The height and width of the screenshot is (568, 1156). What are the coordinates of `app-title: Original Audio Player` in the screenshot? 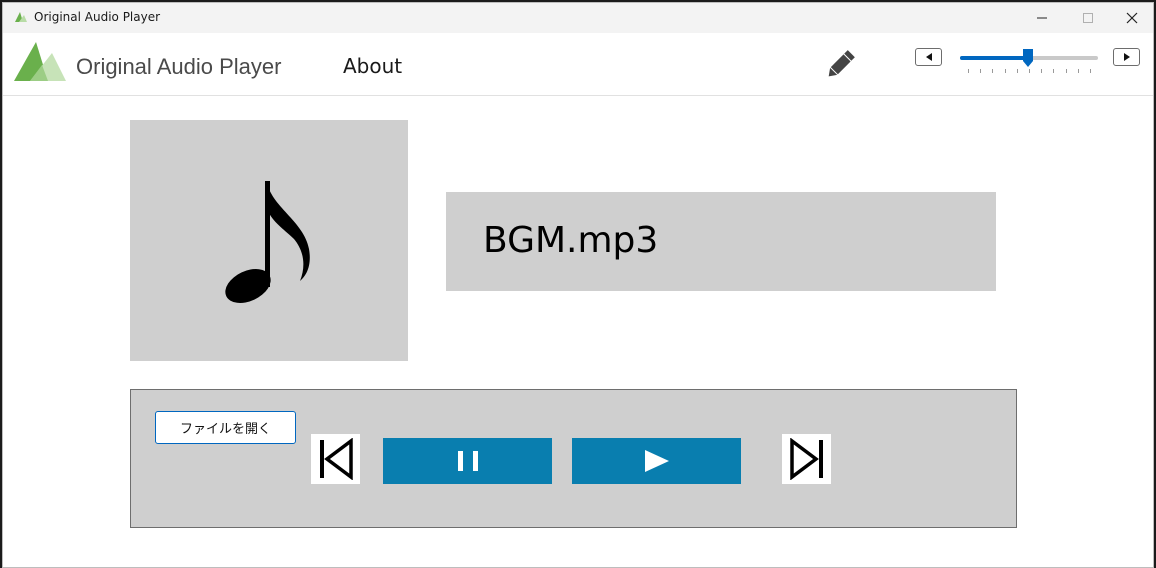 It's located at (179, 66).